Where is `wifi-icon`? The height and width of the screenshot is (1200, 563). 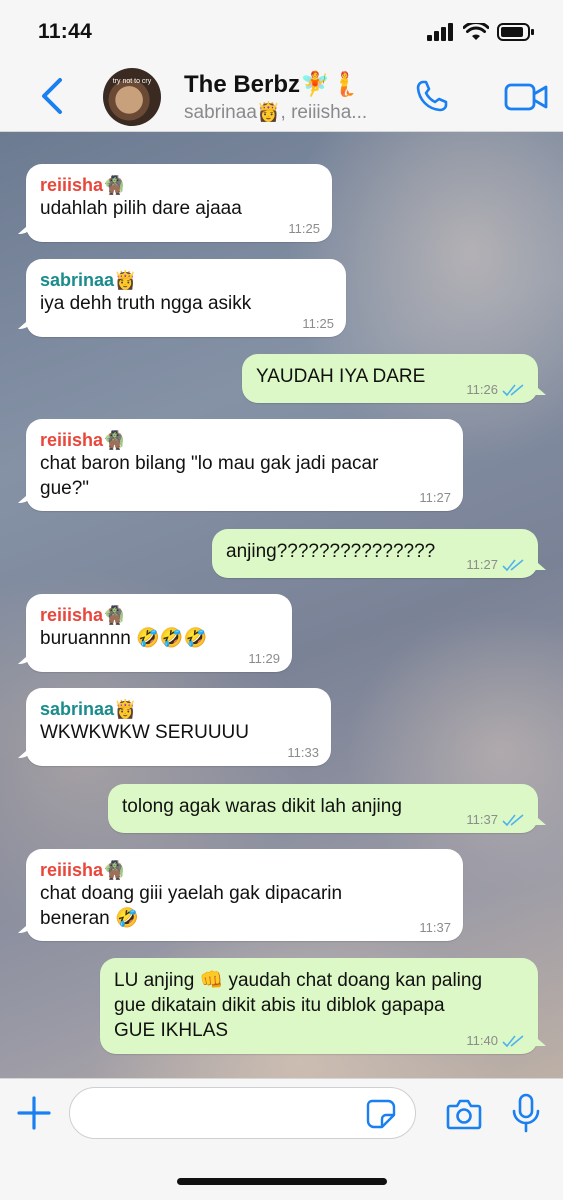
wifi-icon is located at coordinates (476, 31).